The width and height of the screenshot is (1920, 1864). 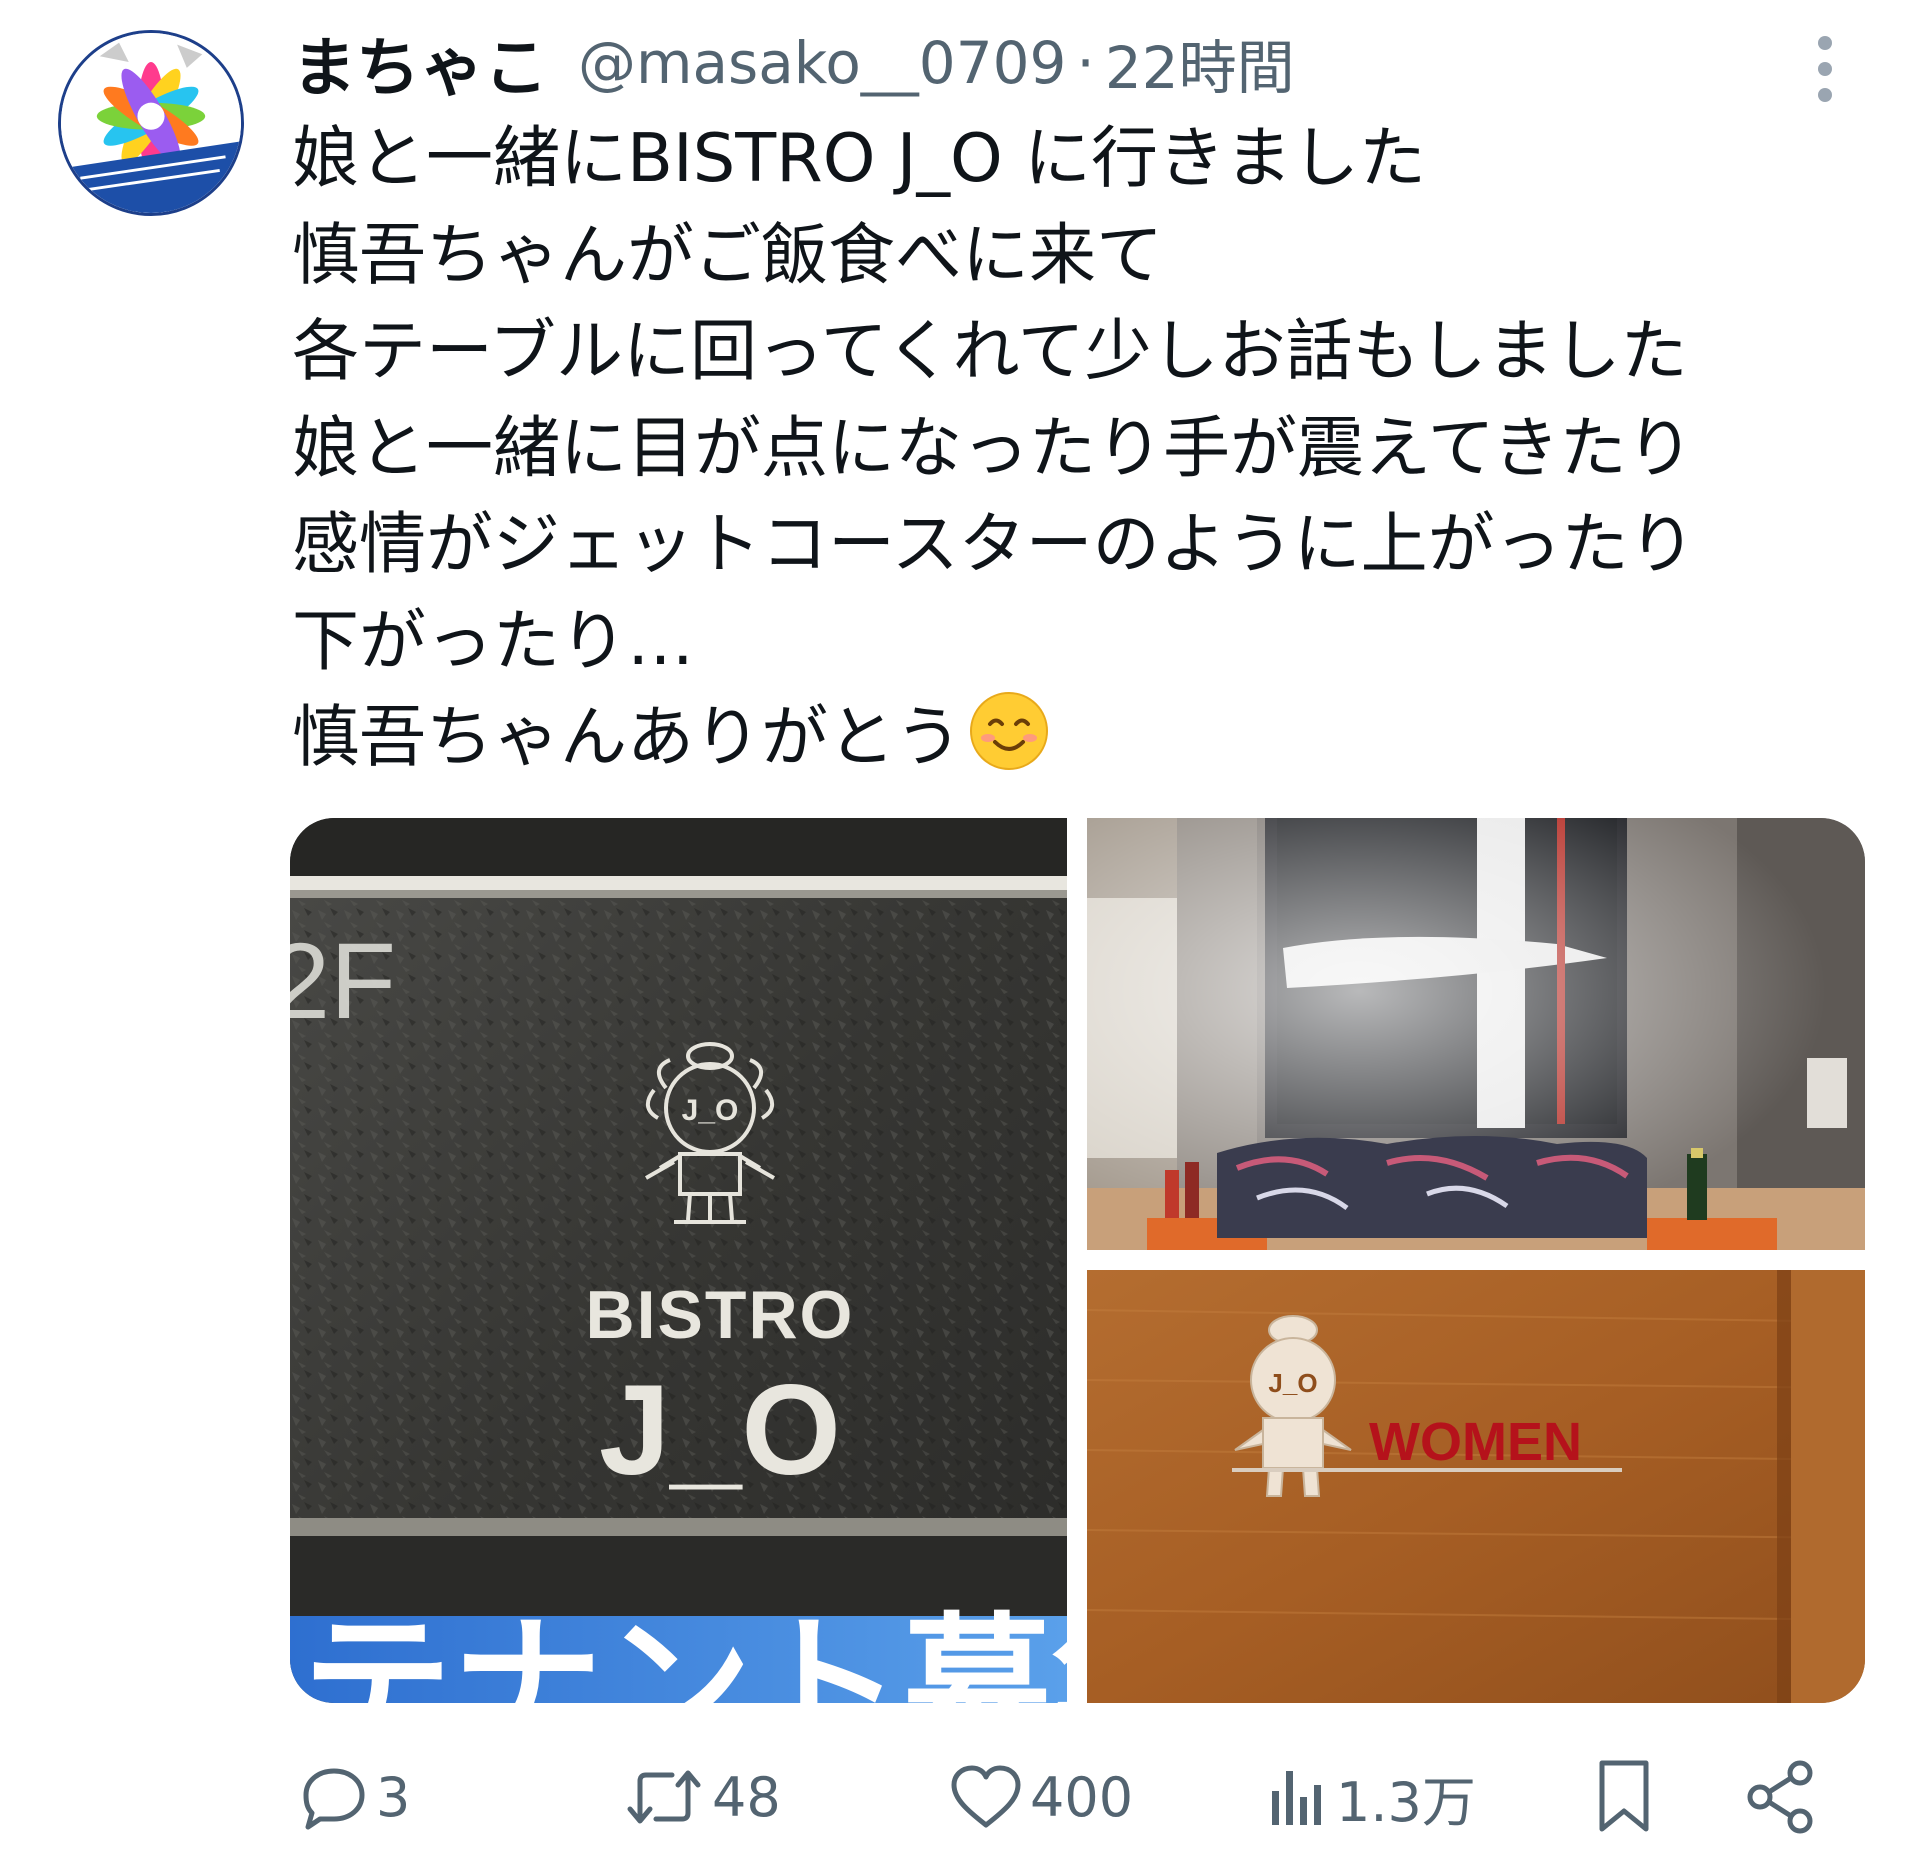 What do you see at coordinates (727, 254) in the screenshot?
I see `tweet-text-line: 慎吾ちゃんがご飯食べに来て` at bounding box center [727, 254].